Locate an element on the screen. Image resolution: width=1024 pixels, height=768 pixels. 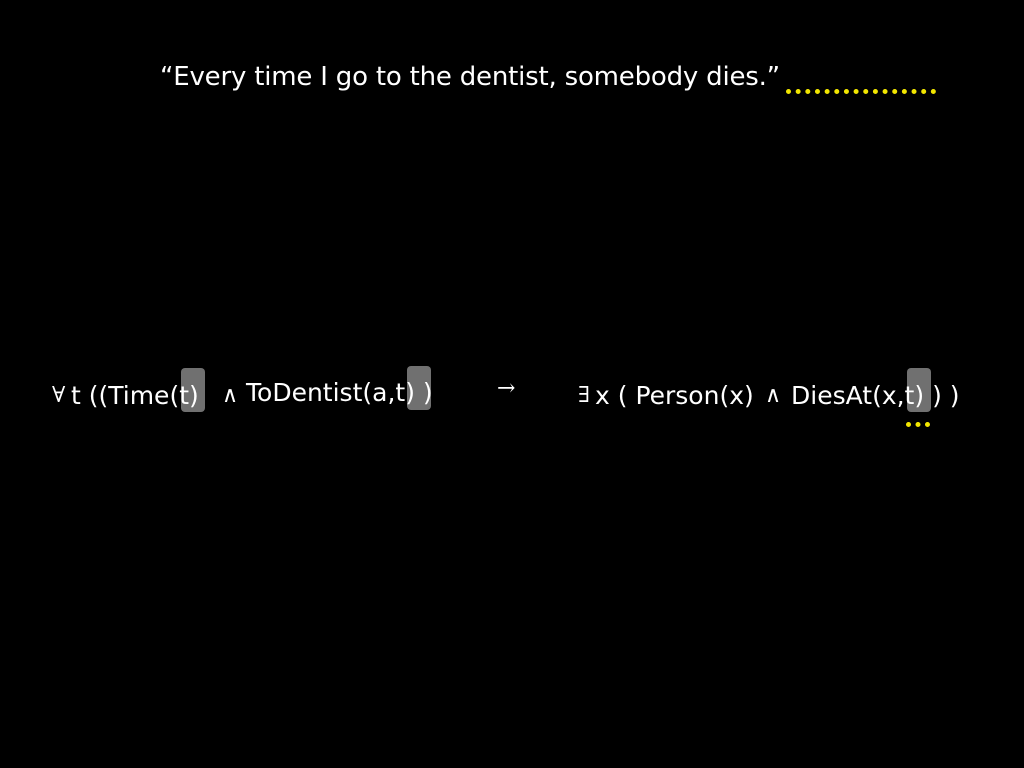
exists-symbol: ∃ is located at coordinates (584, 395).